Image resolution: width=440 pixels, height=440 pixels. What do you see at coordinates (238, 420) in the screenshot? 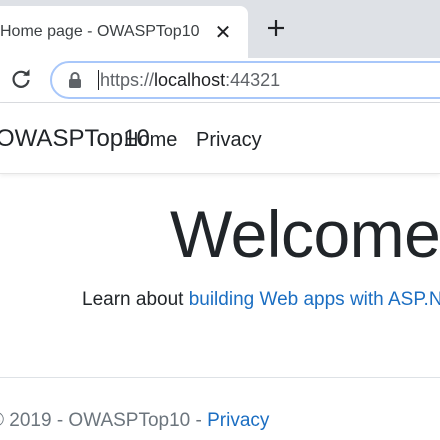
I see `footer-privacy-link: Privacy` at bounding box center [238, 420].